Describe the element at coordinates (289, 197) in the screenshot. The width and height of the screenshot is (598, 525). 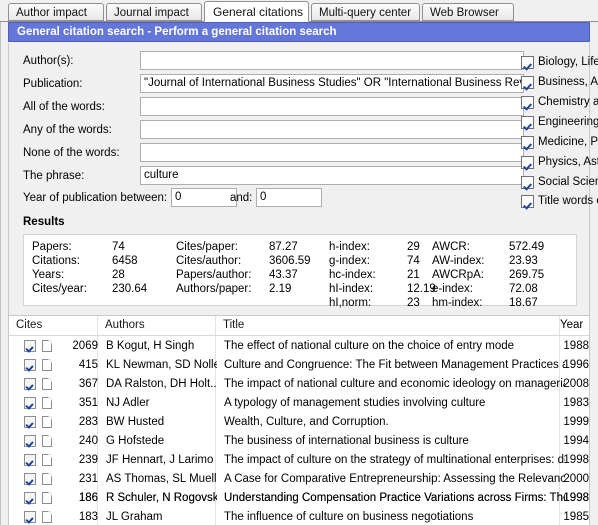
I see `year-to-input: 0` at that location.